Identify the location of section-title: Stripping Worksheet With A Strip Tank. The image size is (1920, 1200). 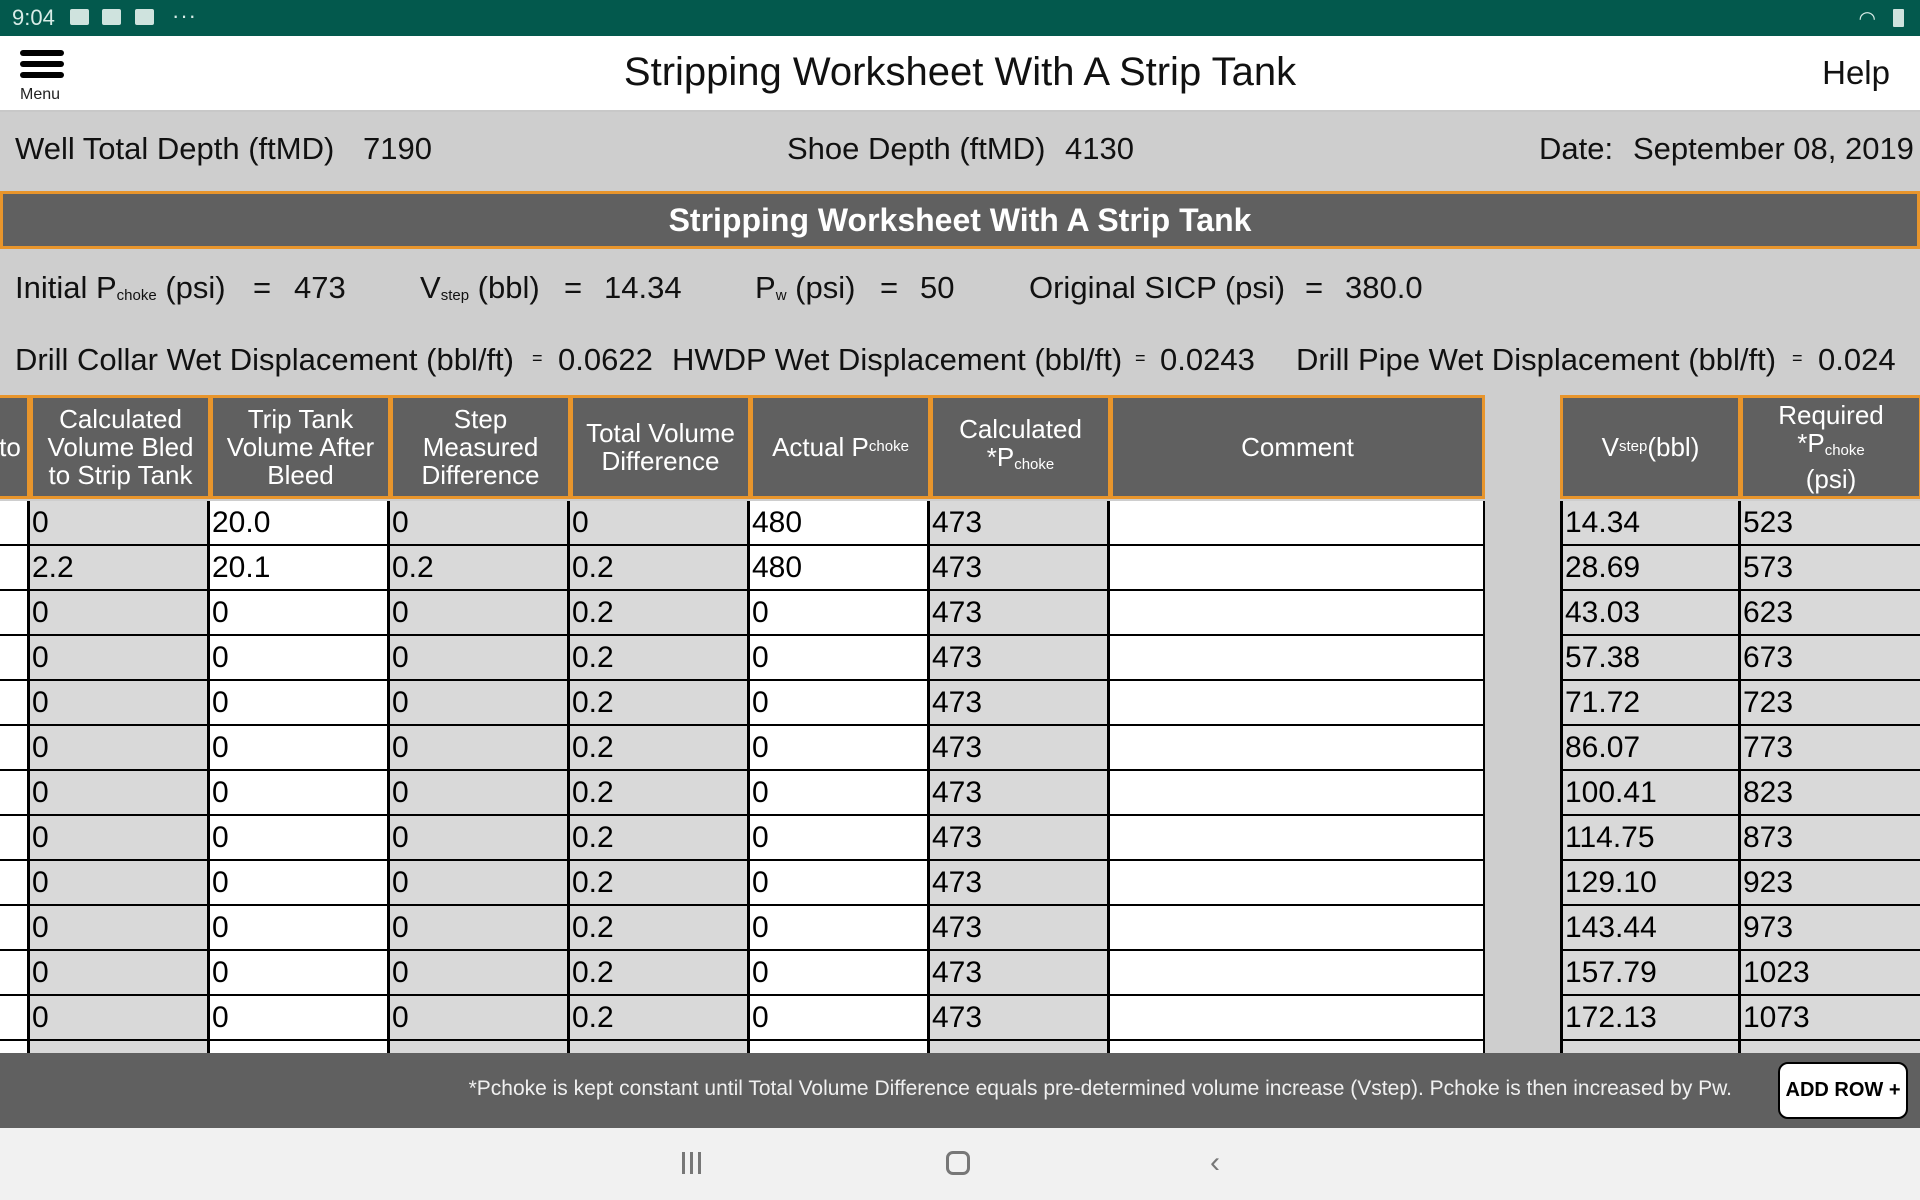
(960, 220).